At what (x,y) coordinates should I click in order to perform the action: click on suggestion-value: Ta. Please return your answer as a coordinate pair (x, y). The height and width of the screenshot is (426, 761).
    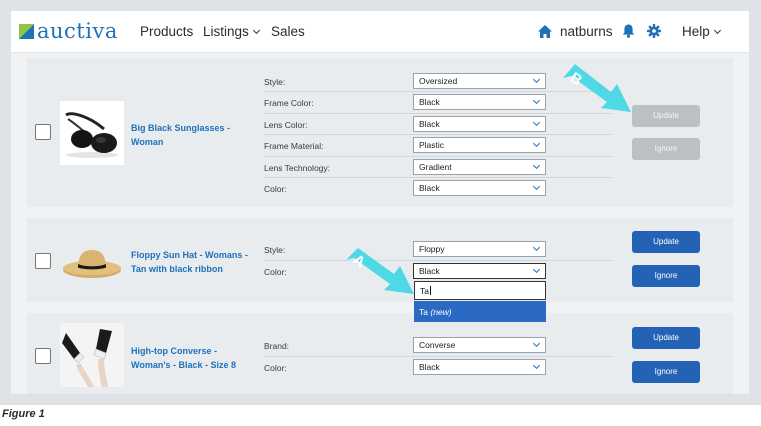
    Looking at the image, I should click on (423, 312).